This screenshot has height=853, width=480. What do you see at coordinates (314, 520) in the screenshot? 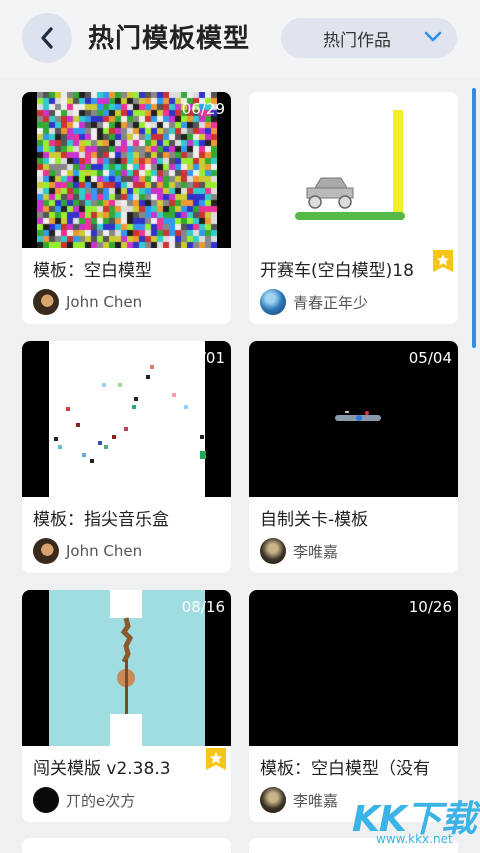
I see `card-title: 自制关卡-模板` at bounding box center [314, 520].